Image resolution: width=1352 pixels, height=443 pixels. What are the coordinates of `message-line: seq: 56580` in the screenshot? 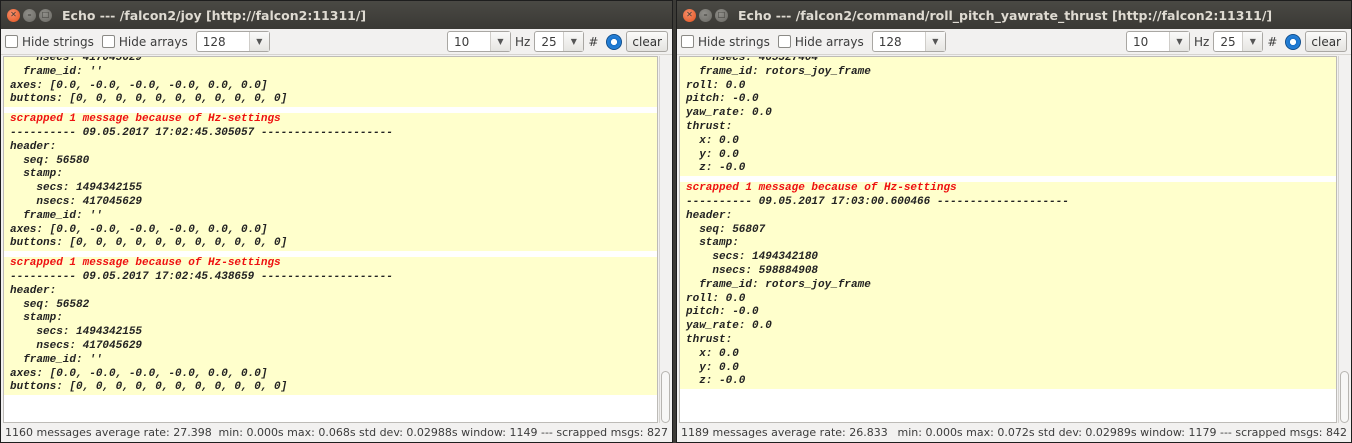 It's located at (50, 160).